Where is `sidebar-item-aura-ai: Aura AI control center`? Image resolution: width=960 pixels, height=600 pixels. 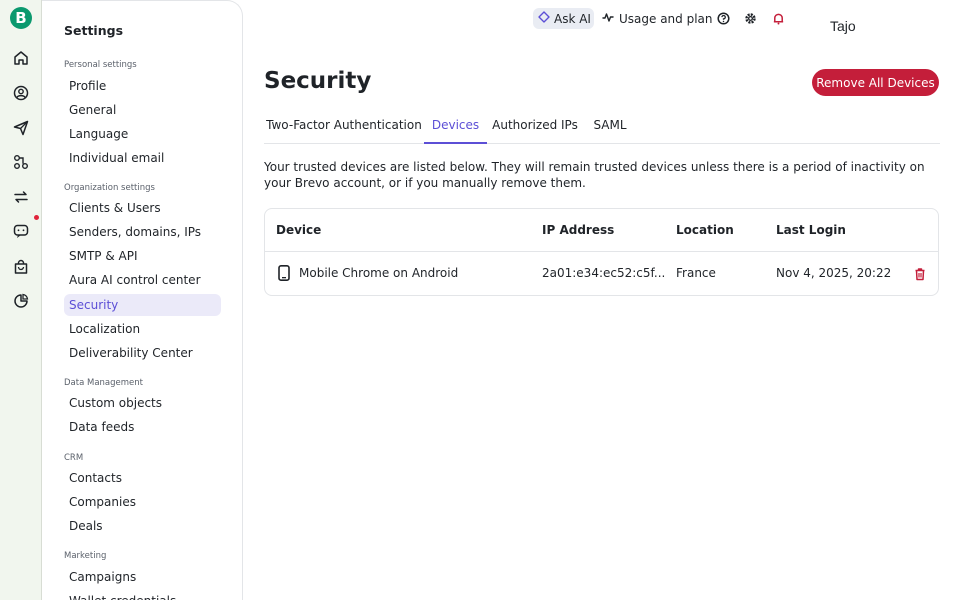
sidebar-item-aura-ai: Aura AI control center is located at coordinates (142, 280).